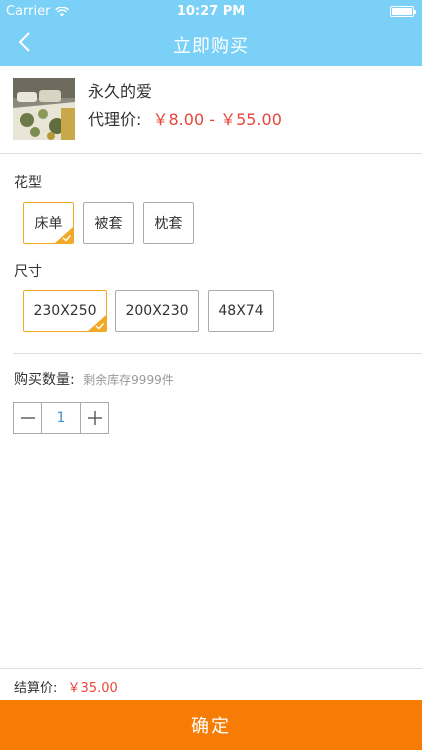 The image size is (422, 750). Describe the element at coordinates (120, 91) in the screenshot. I see `product-name: 永久的爱` at that location.